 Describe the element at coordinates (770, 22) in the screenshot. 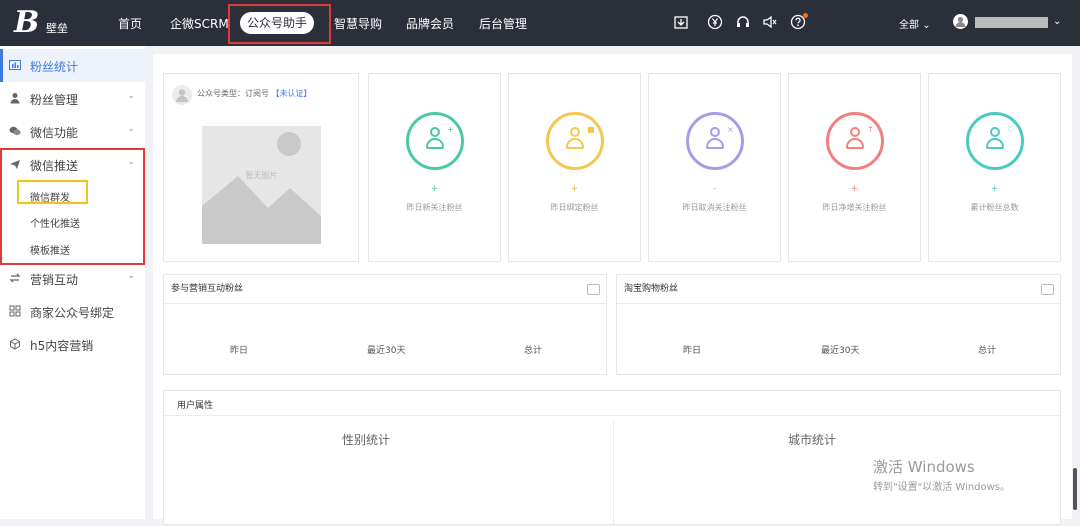

I see `speaker-icon` at that location.